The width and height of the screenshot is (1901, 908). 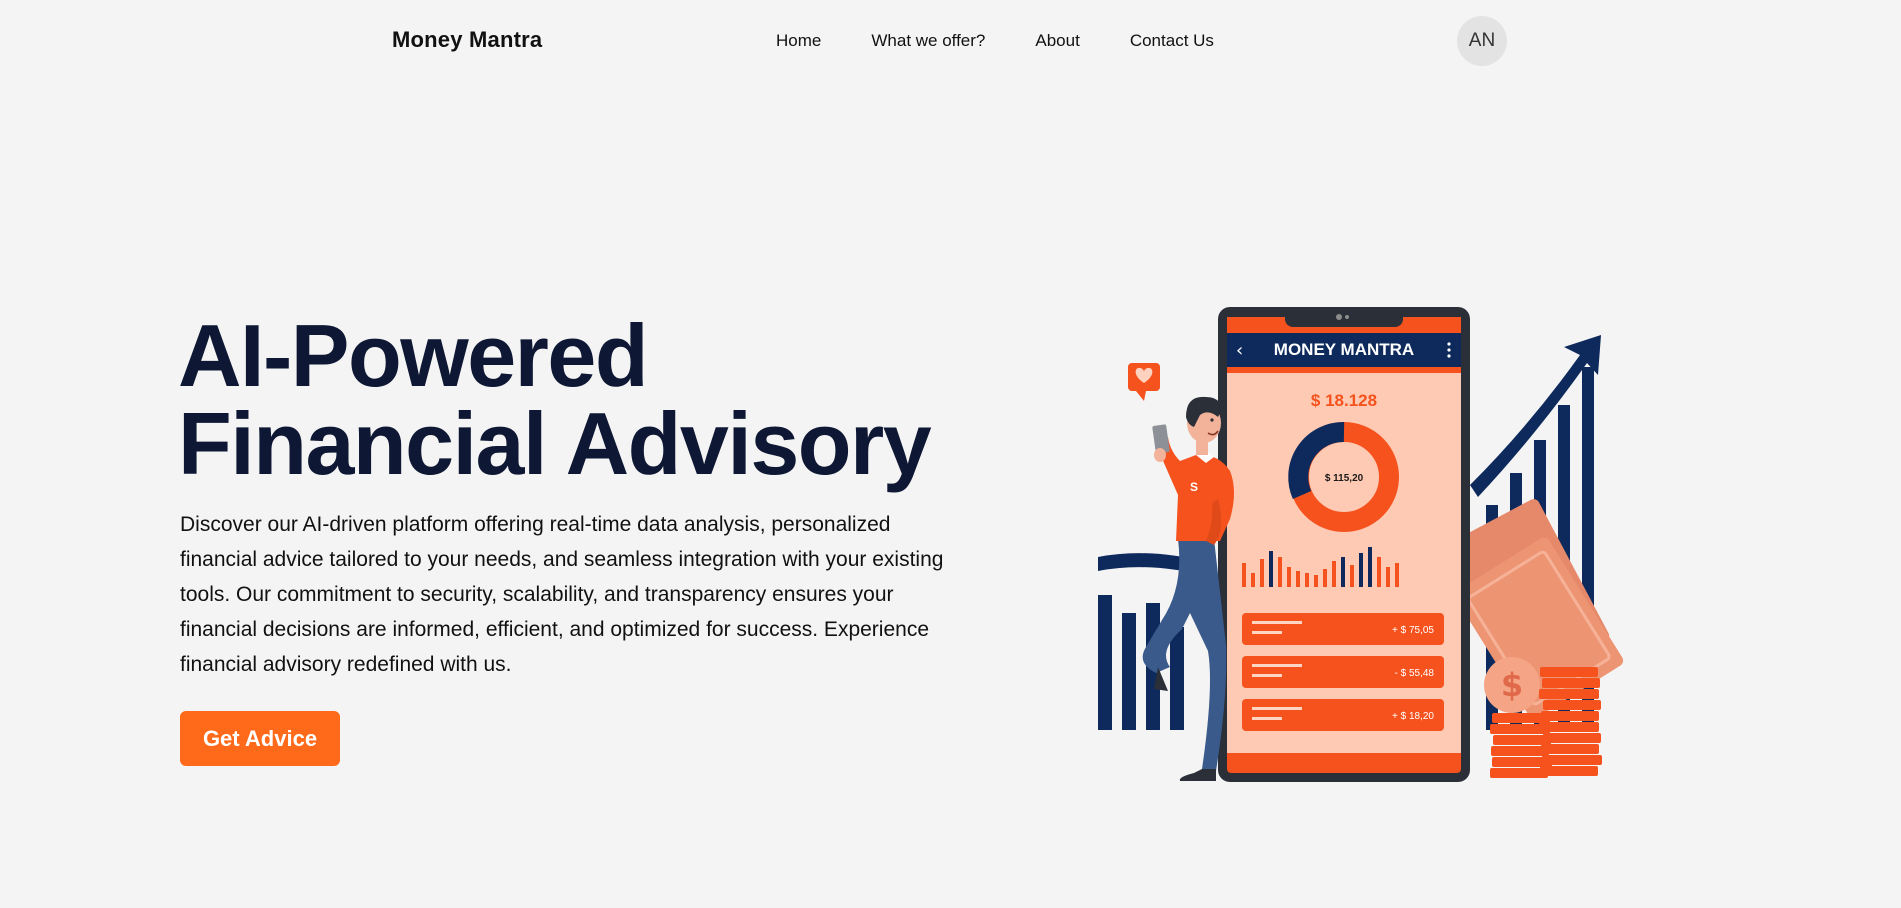 What do you see at coordinates (995, 41) in the screenshot?
I see `nav-links: Home What we offer? About Contact Us` at bounding box center [995, 41].